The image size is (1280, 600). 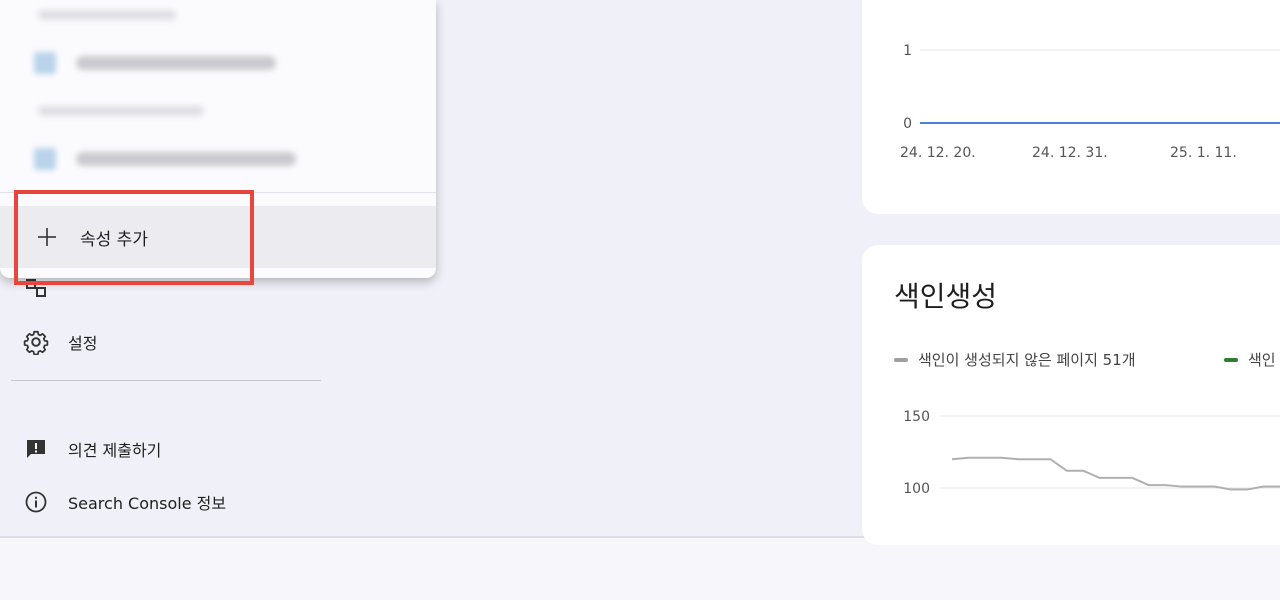 I want to click on sidebar-item-feedback: 의견 제출하기, so click(x=91, y=449).